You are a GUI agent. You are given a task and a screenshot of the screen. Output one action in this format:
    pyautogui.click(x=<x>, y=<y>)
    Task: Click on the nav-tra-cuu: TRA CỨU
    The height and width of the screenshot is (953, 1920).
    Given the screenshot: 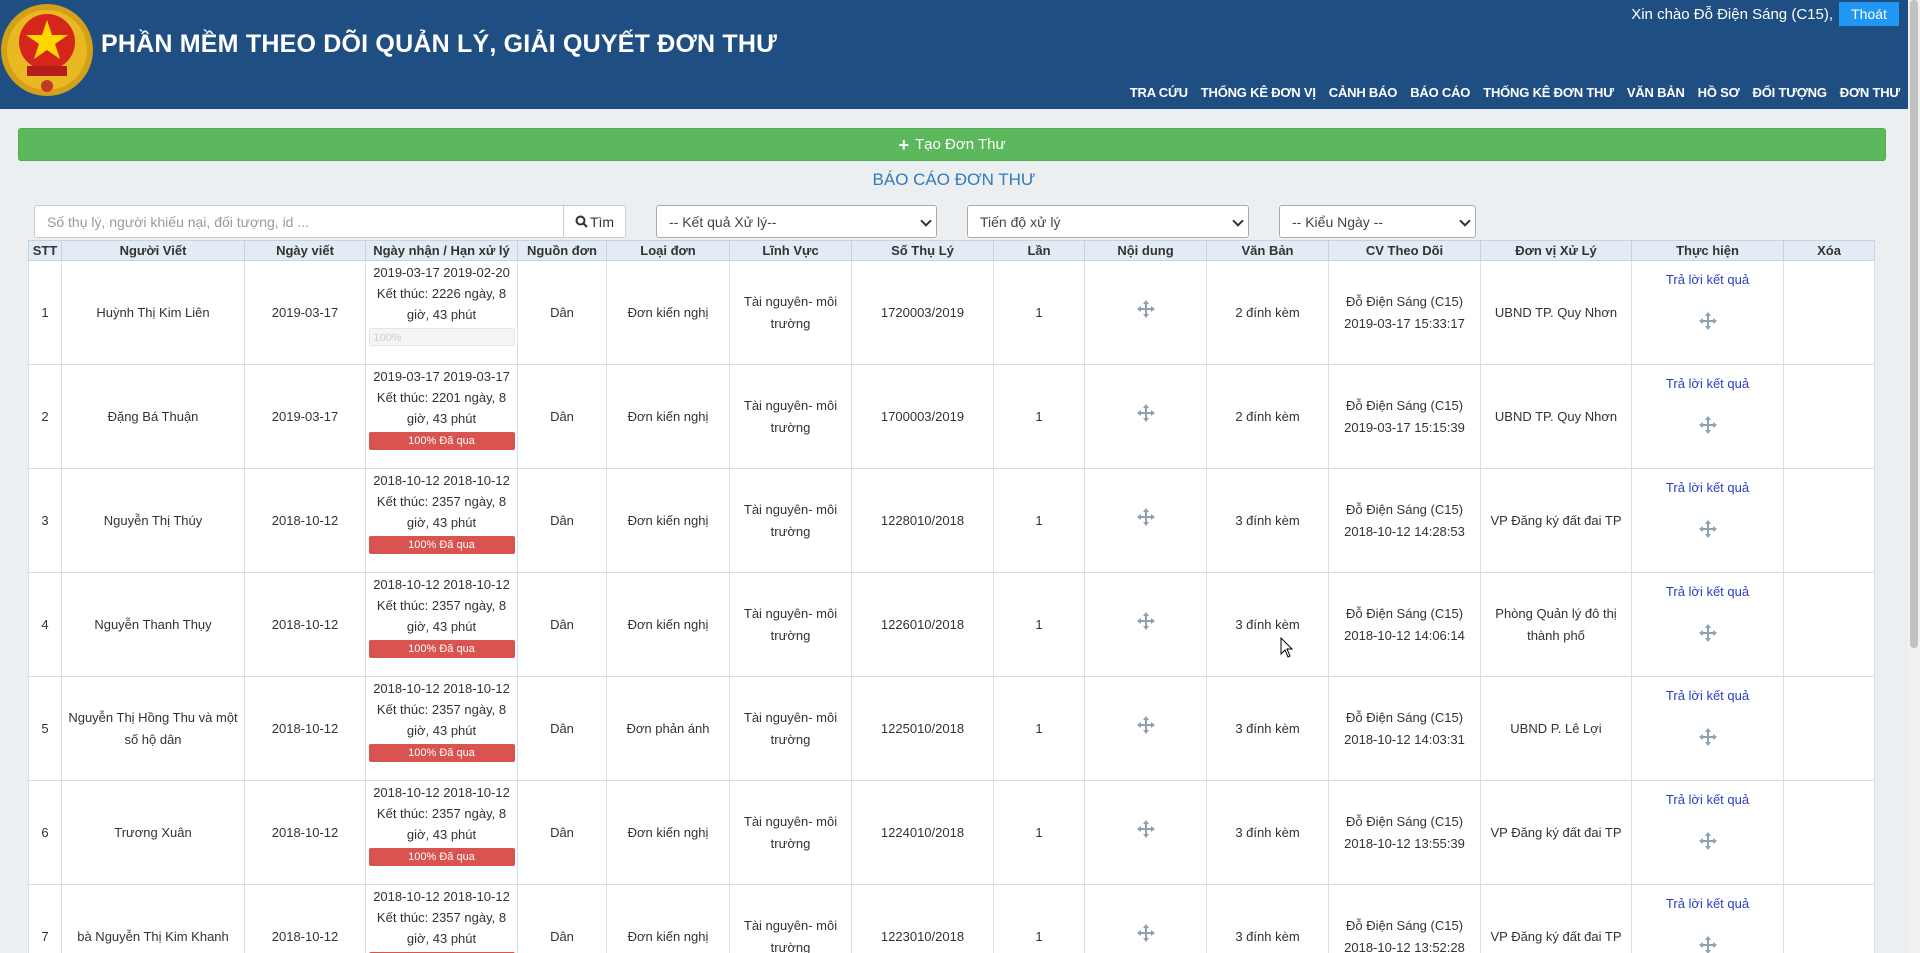 What is the action you would take?
    pyautogui.click(x=1159, y=92)
    